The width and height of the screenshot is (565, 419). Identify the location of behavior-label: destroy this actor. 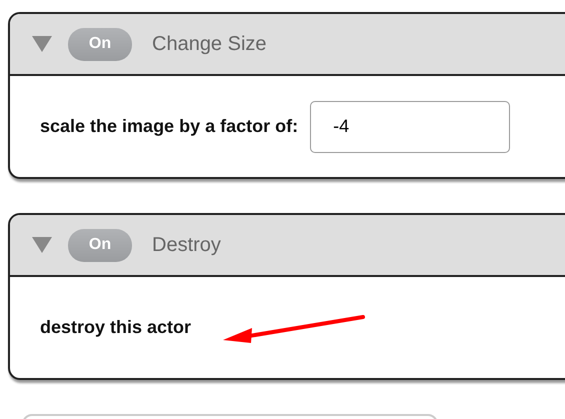
(116, 327).